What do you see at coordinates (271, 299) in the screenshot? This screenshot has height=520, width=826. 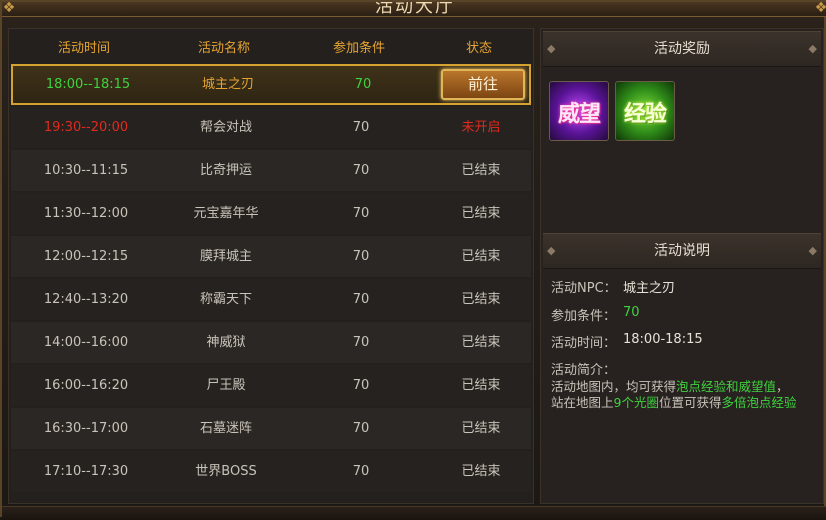 I see `table-row: 12:40--13:20 称霸天下 70 已结束` at bounding box center [271, 299].